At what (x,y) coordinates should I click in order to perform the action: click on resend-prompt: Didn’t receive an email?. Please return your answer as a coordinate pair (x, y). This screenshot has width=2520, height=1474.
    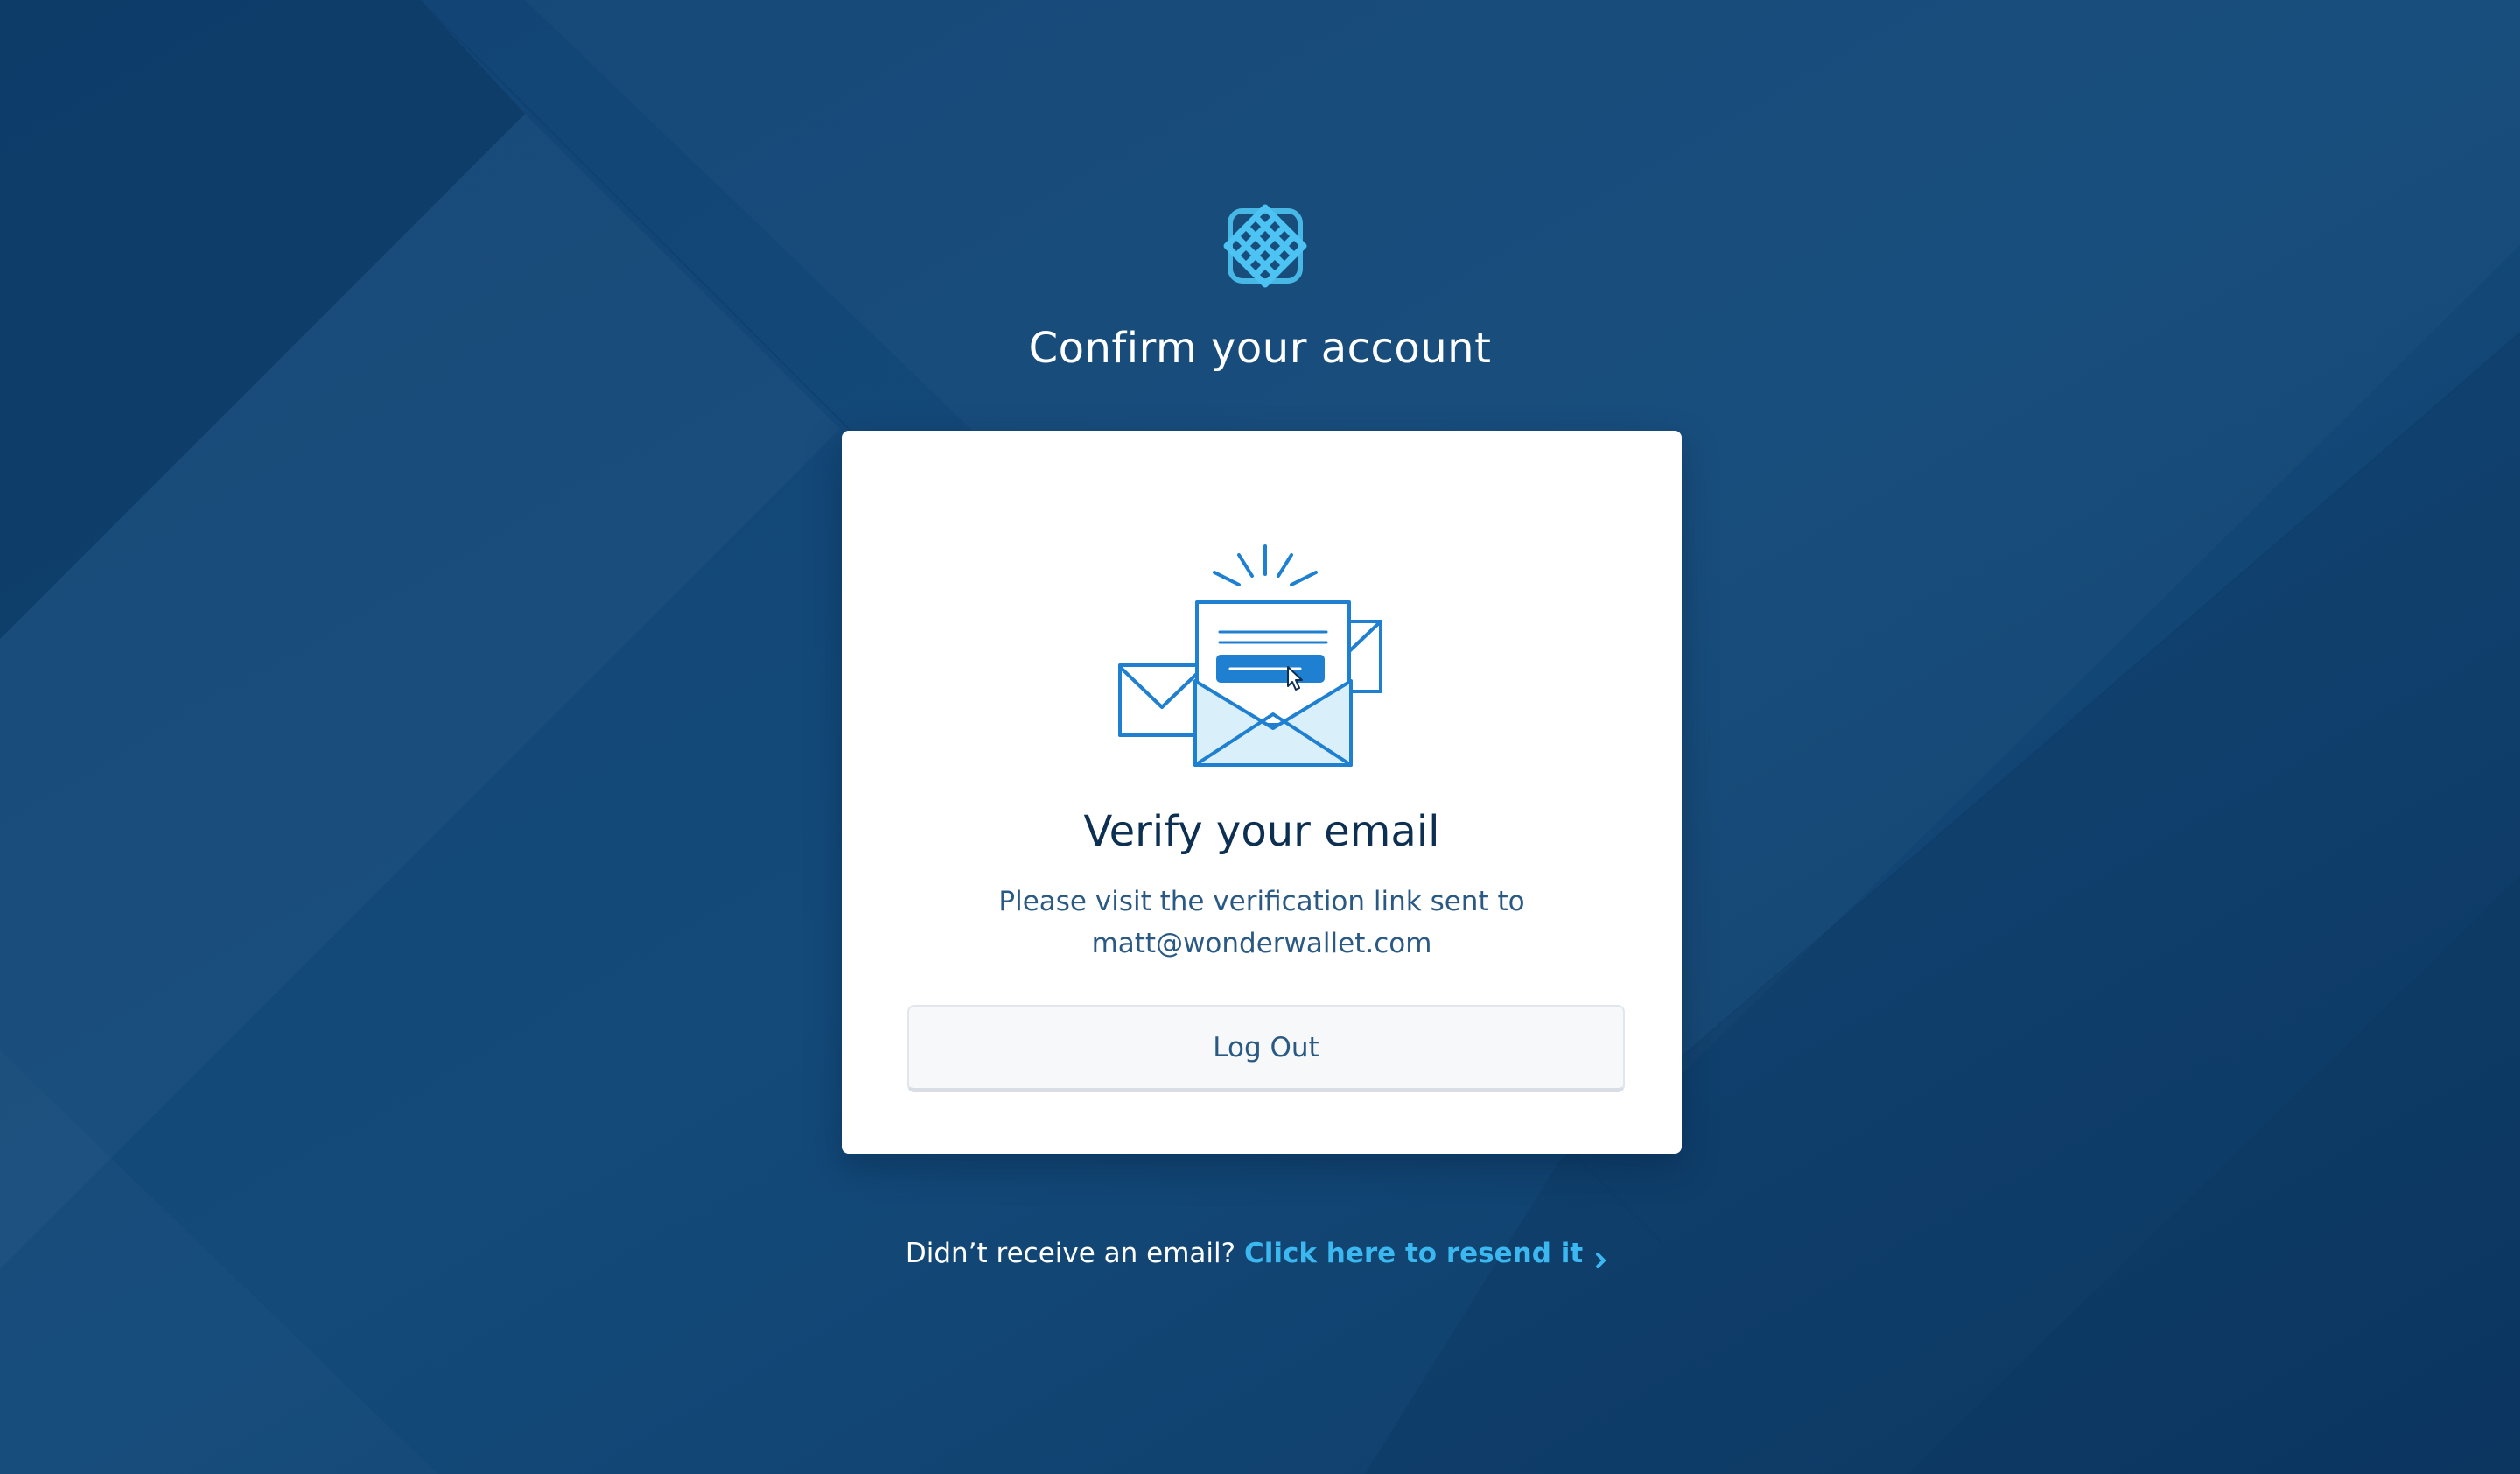
    Looking at the image, I should click on (1070, 1253).